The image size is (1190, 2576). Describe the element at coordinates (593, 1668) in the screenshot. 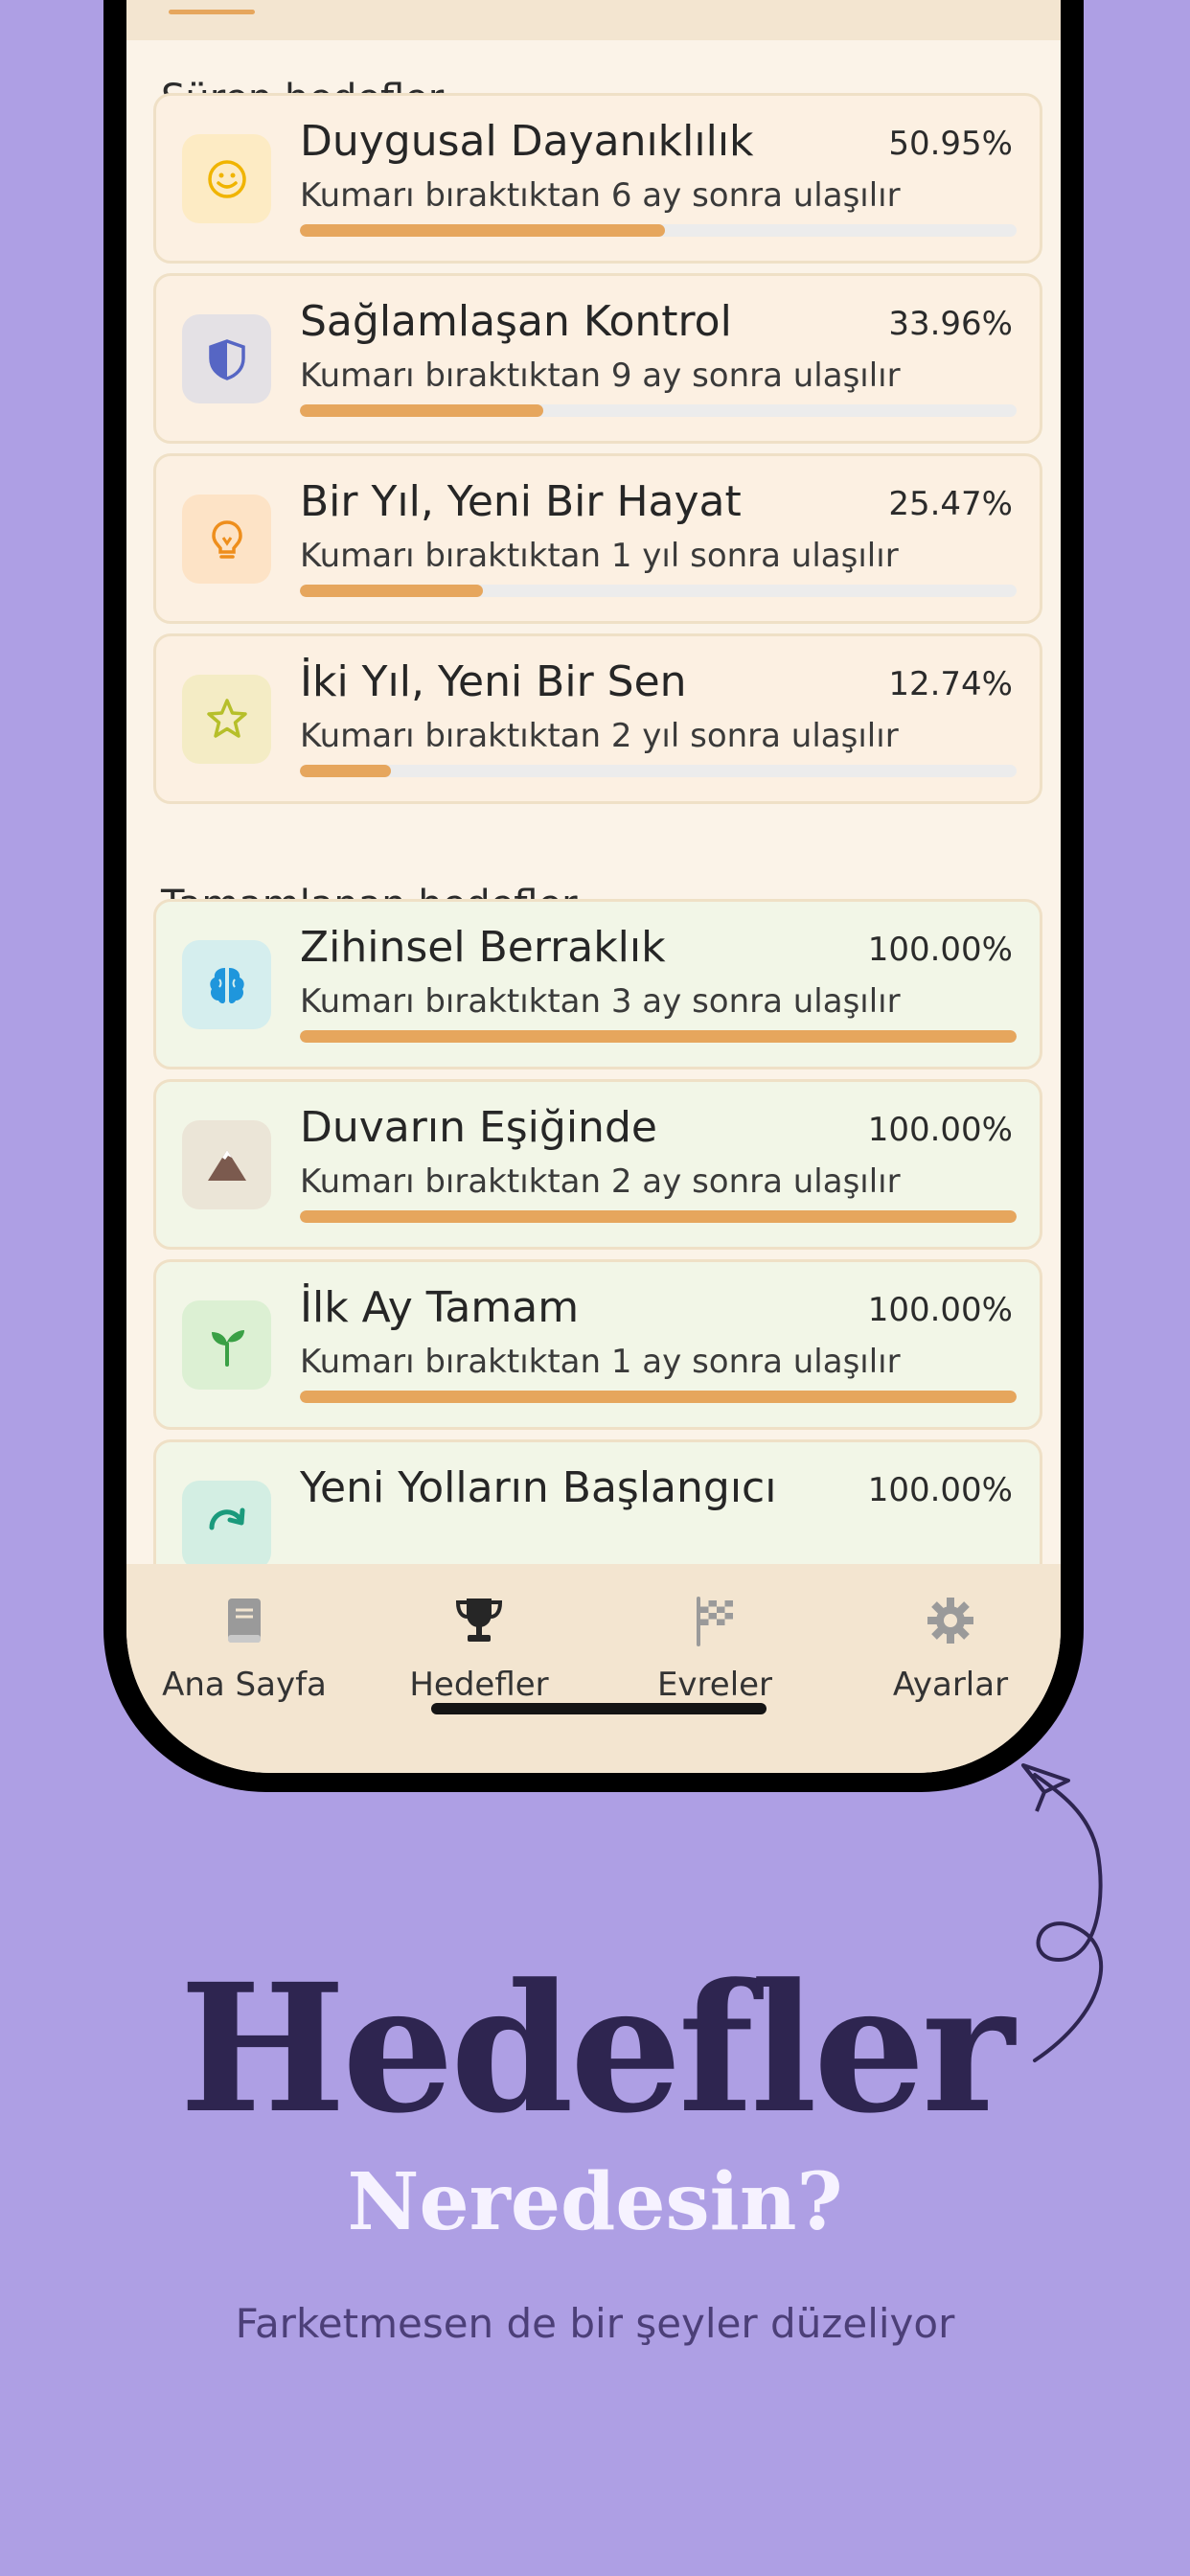

I see `bottom-navigation: Ana Sayfa Hedefler Evreler Ayarlar` at that location.